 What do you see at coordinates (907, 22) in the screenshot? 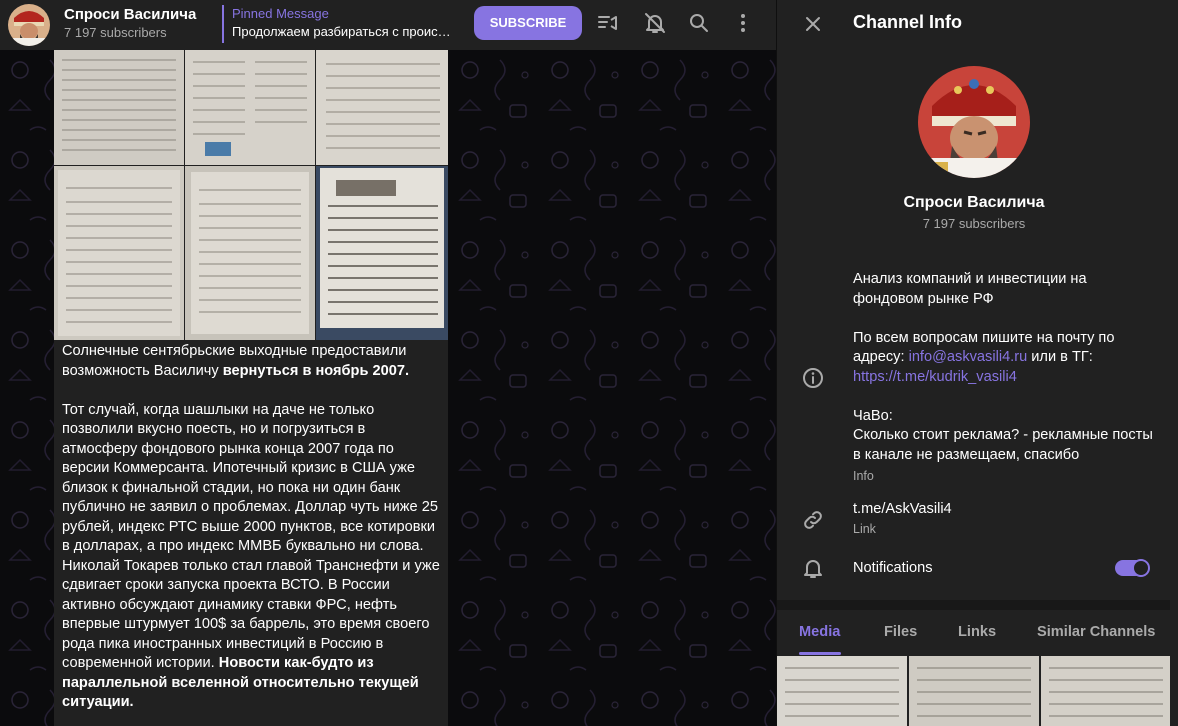
I see `panel-title: Channel Info` at bounding box center [907, 22].